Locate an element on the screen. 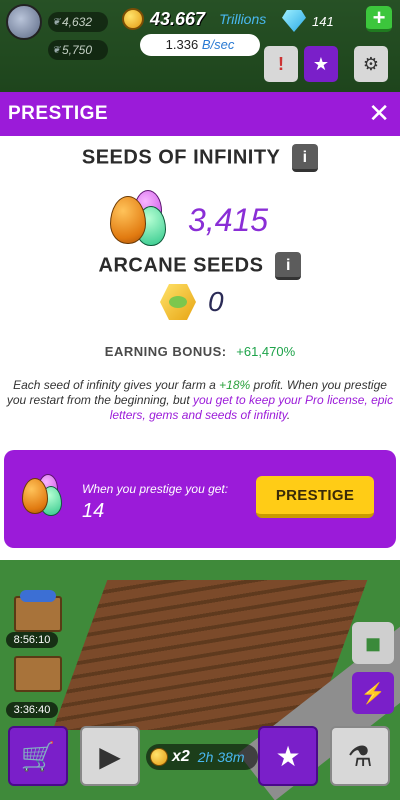 Image resolution: width=400 pixels, height=800 pixels. profile-avatar is located at coordinates (24, 22).